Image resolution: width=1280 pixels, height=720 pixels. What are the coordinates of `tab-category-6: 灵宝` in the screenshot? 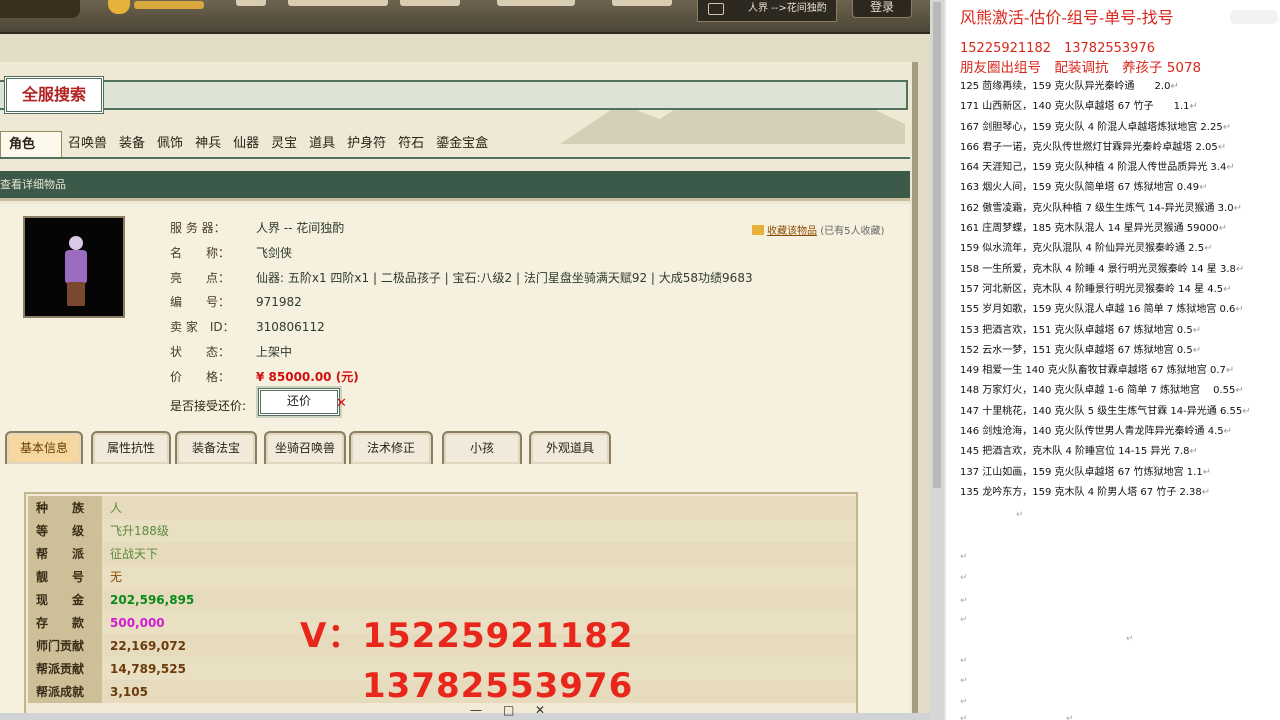 It's located at (284, 144).